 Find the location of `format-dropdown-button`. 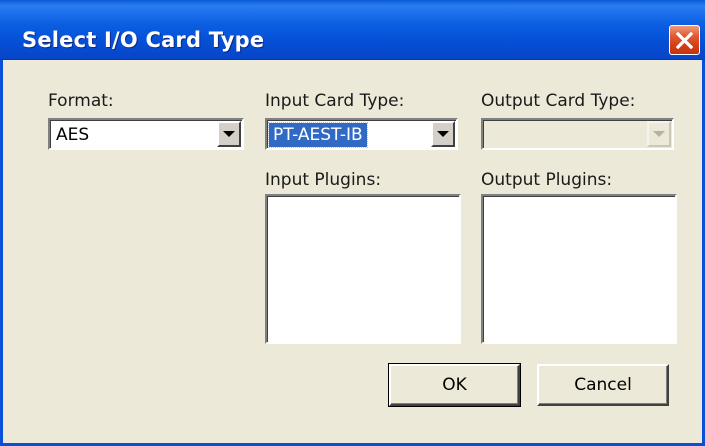

format-dropdown-button is located at coordinates (229, 134).